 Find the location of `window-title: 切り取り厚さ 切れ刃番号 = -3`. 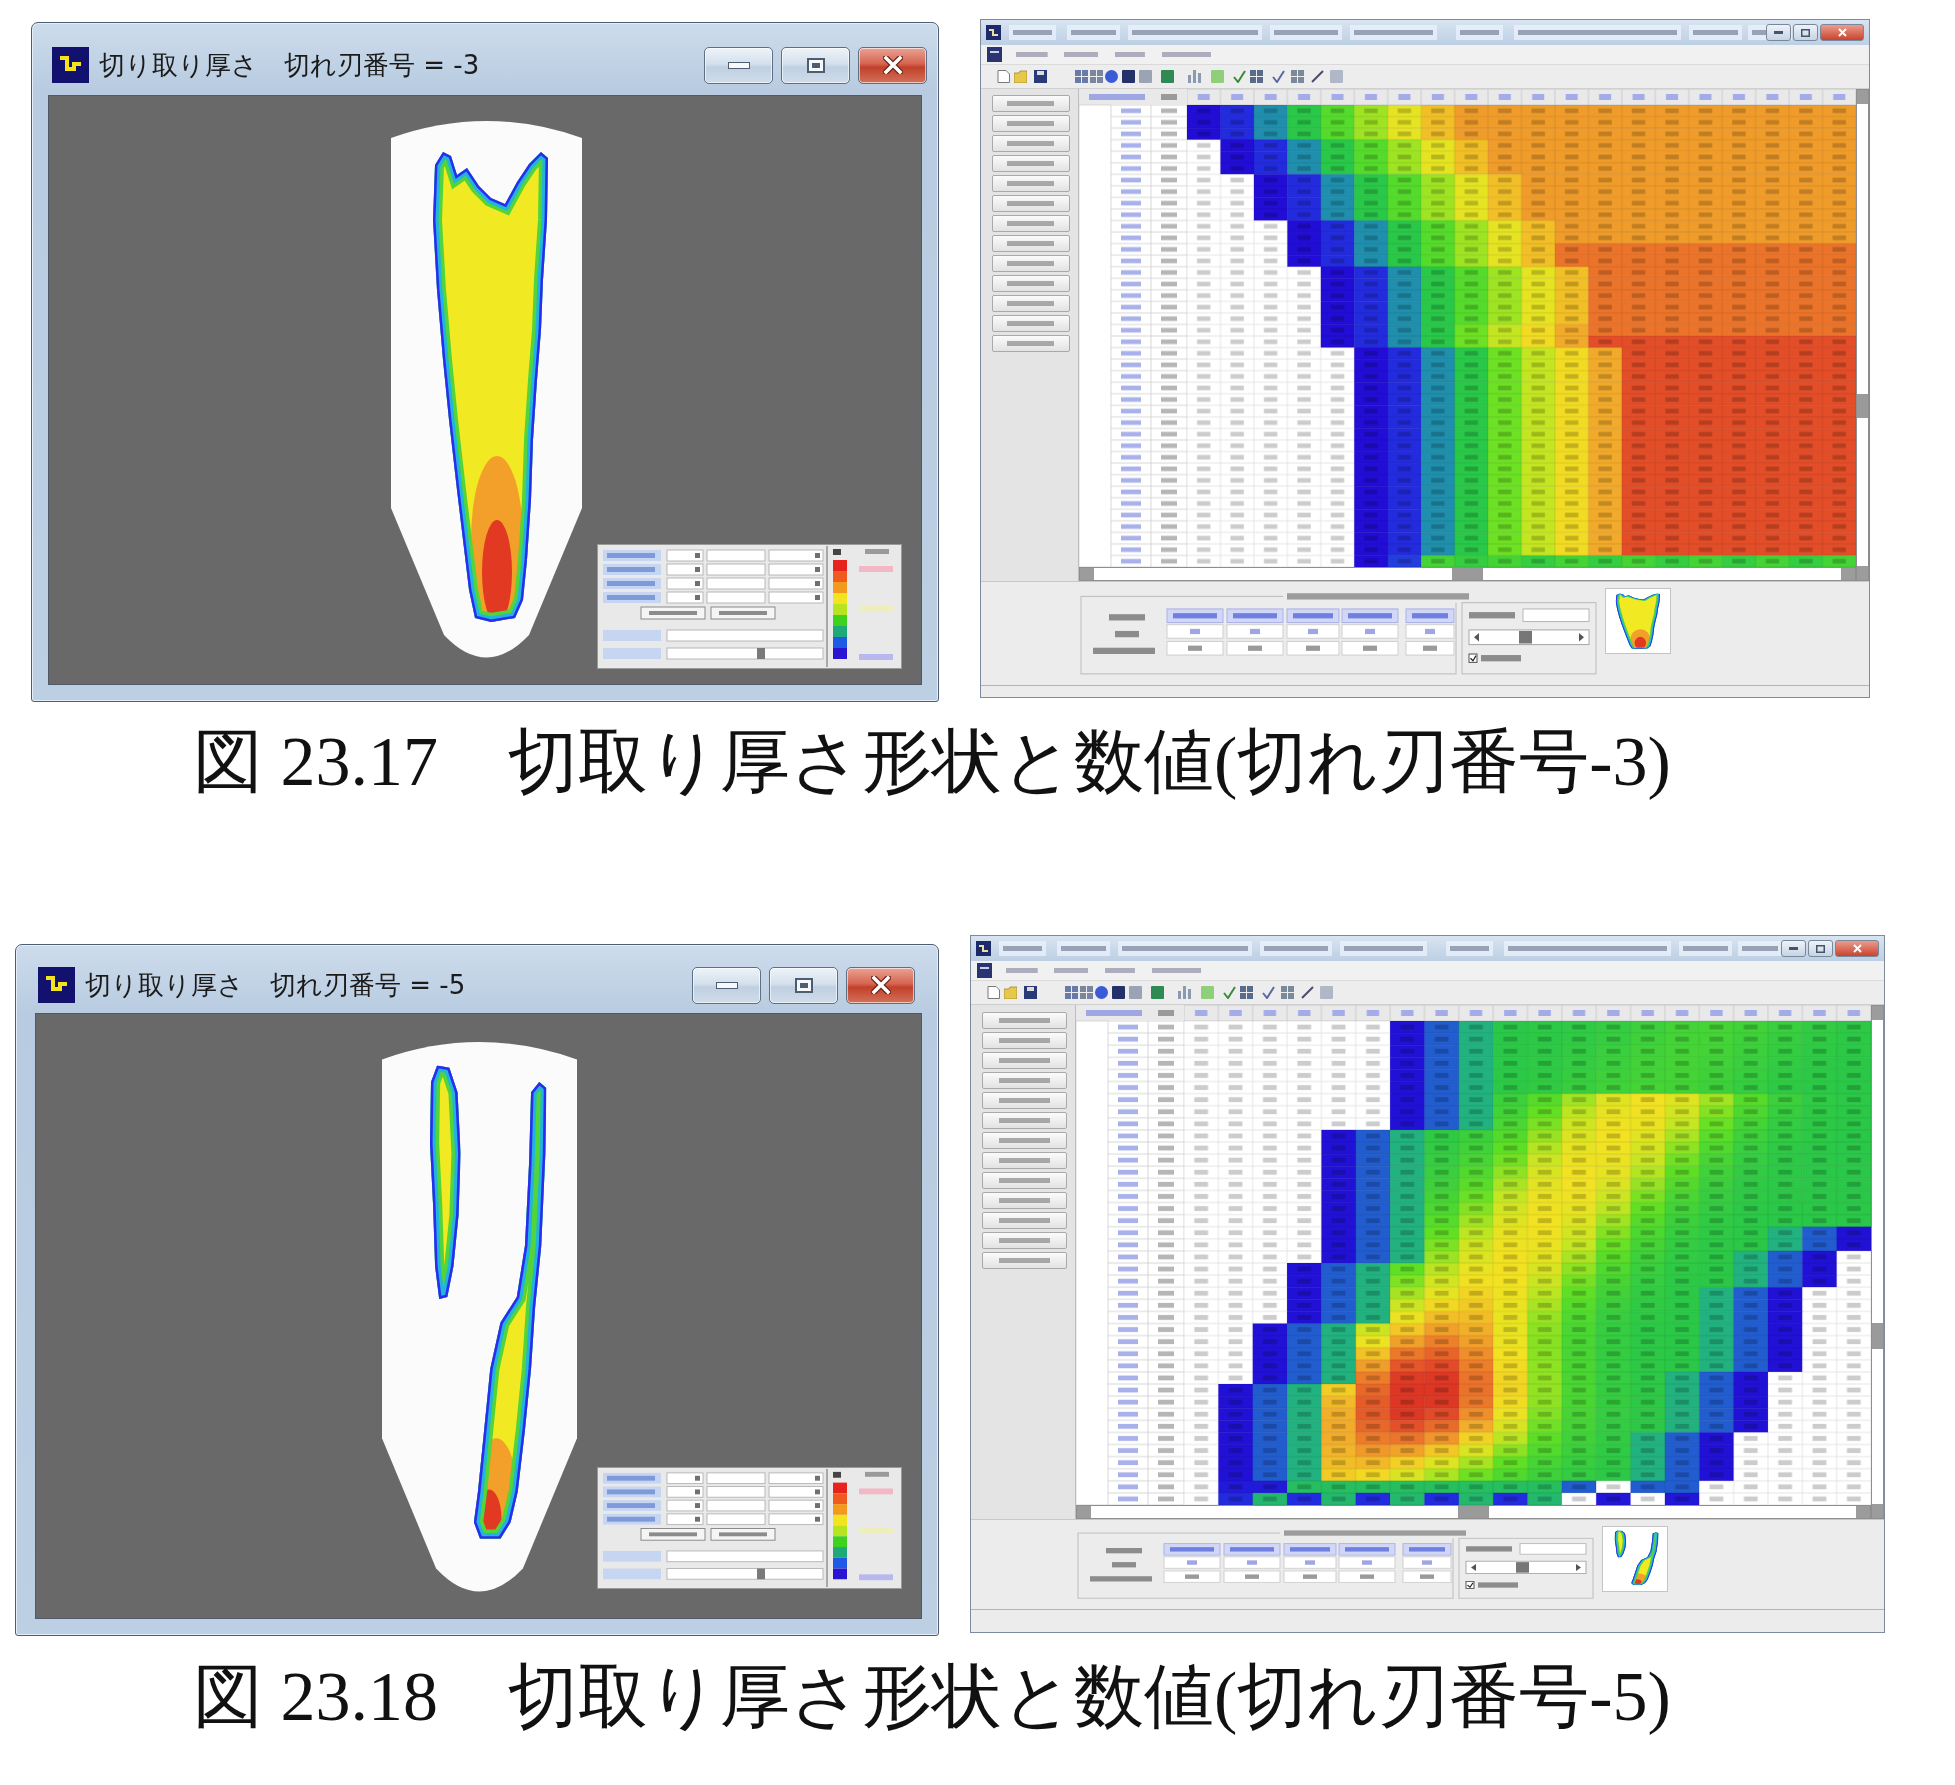

window-title: 切り取り厚さ 切れ刃番号 = -3 is located at coordinates (289, 65).